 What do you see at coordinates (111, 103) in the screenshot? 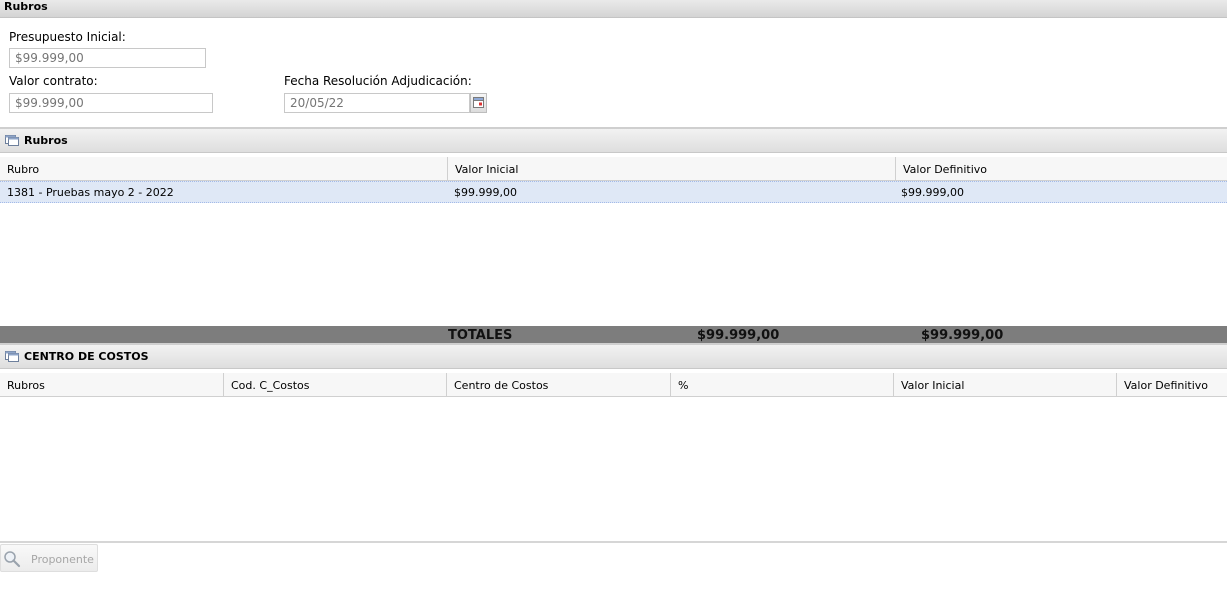
I see `valor-contrato-input` at bounding box center [111, 103].